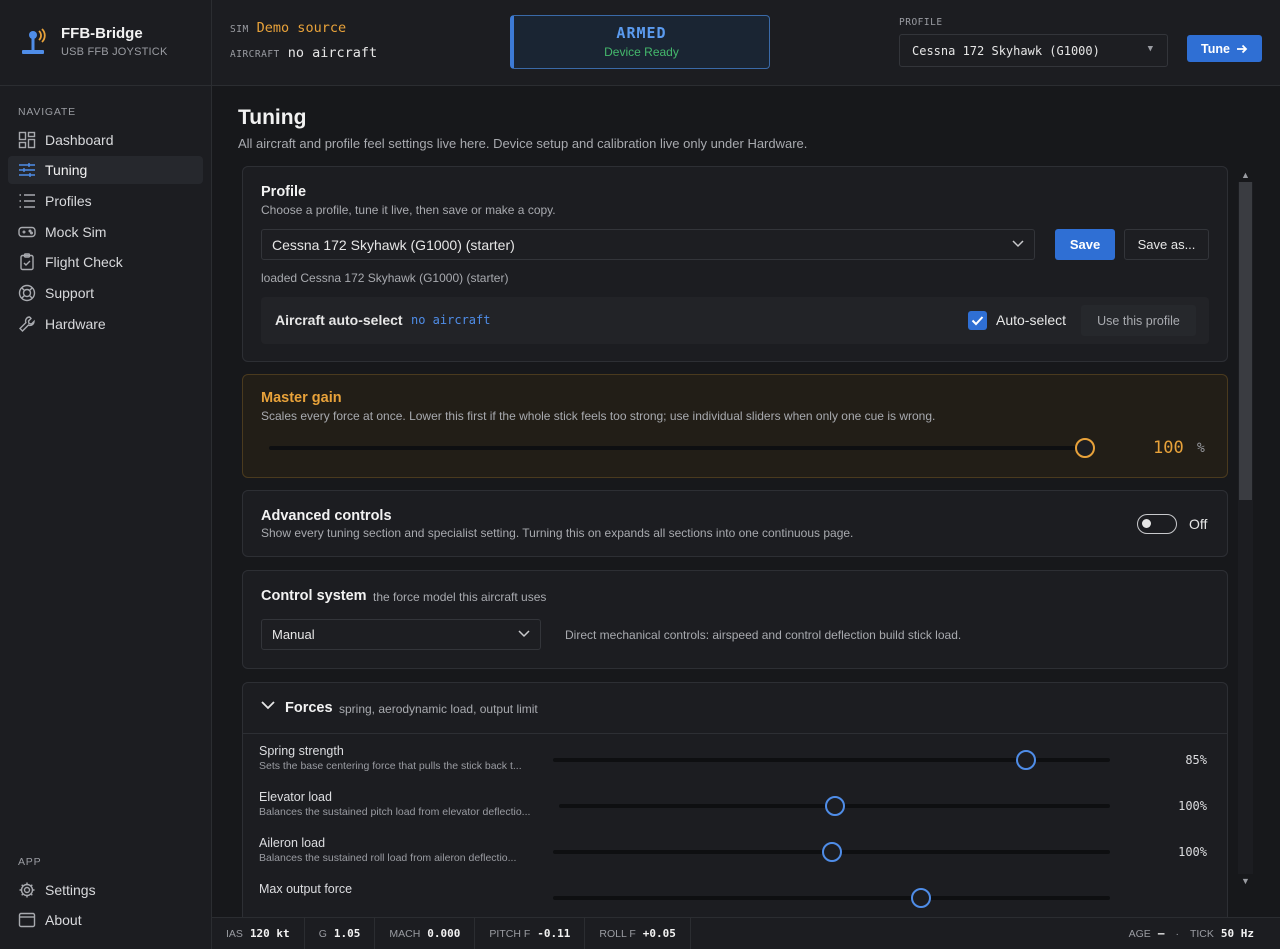 Image resolution: width=1280 pixels, height=949 pixels. What do you see at coordinates (27, 324) in the screenshot?
I see `wrench-icon` at bounding box center [27, 324].